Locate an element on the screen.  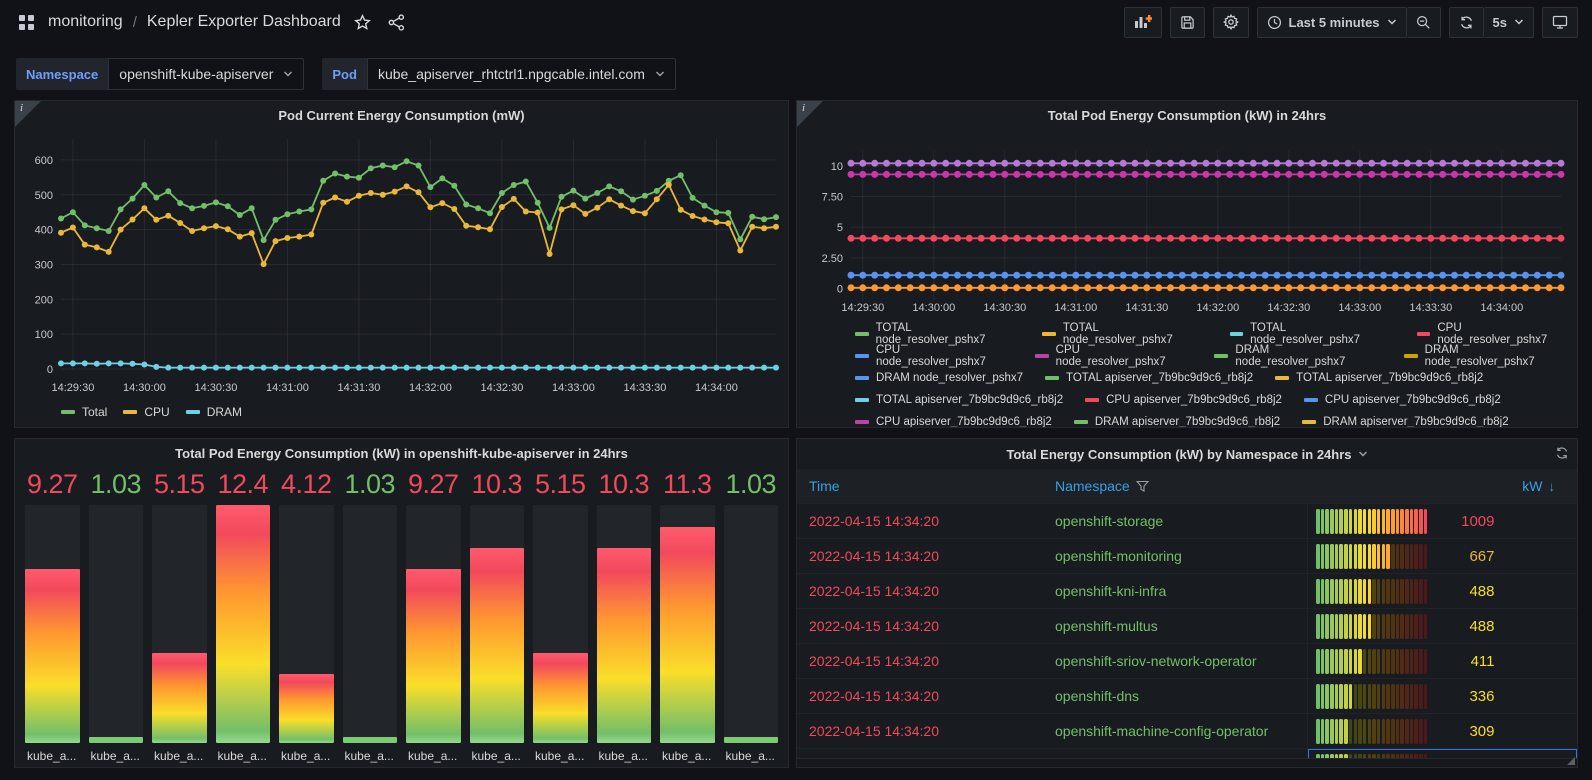
cell-kw: 336 is located at coordinates (1442, 696).